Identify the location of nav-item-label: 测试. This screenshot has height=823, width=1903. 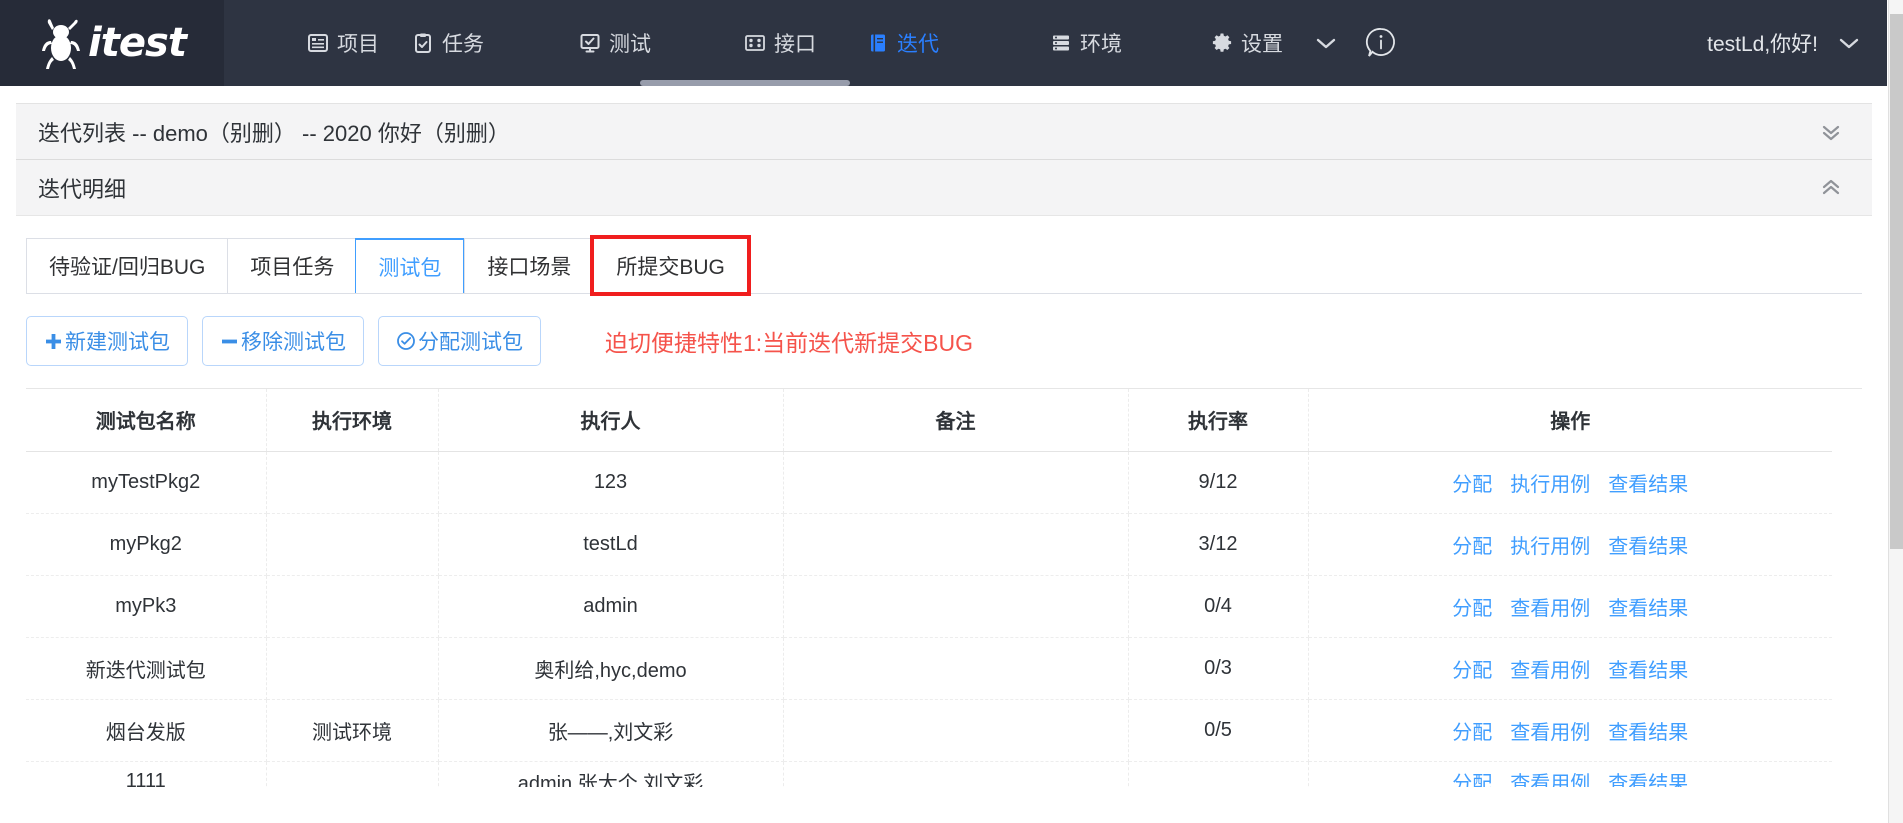
(630, 44).